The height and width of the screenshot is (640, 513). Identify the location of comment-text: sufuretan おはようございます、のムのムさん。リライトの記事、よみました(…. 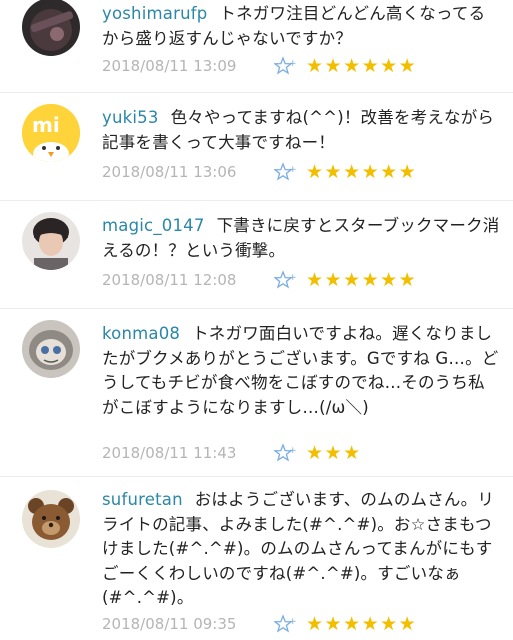
(301, 549).